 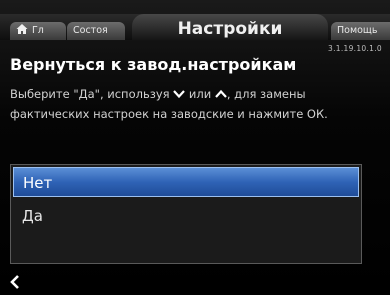 I want to click on tab-help-label: Помощь, so click(x=357, y=30).